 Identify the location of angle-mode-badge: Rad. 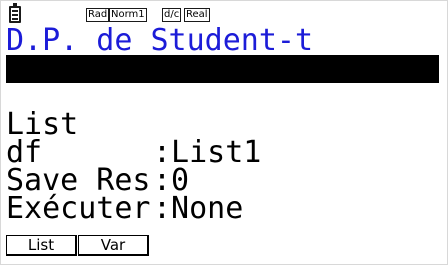
(98, 15).